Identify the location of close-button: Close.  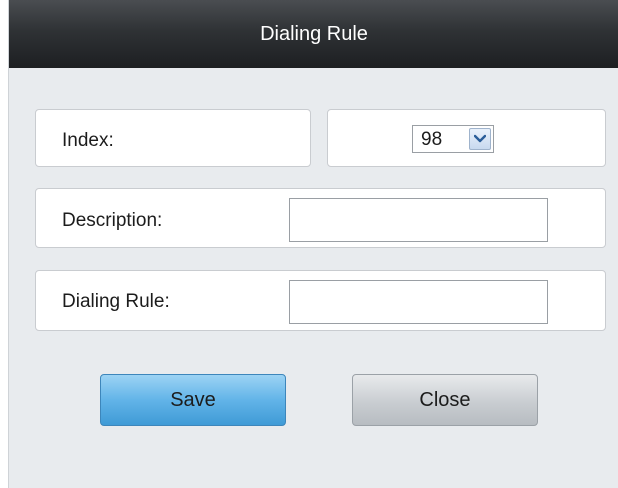
(445, 400).